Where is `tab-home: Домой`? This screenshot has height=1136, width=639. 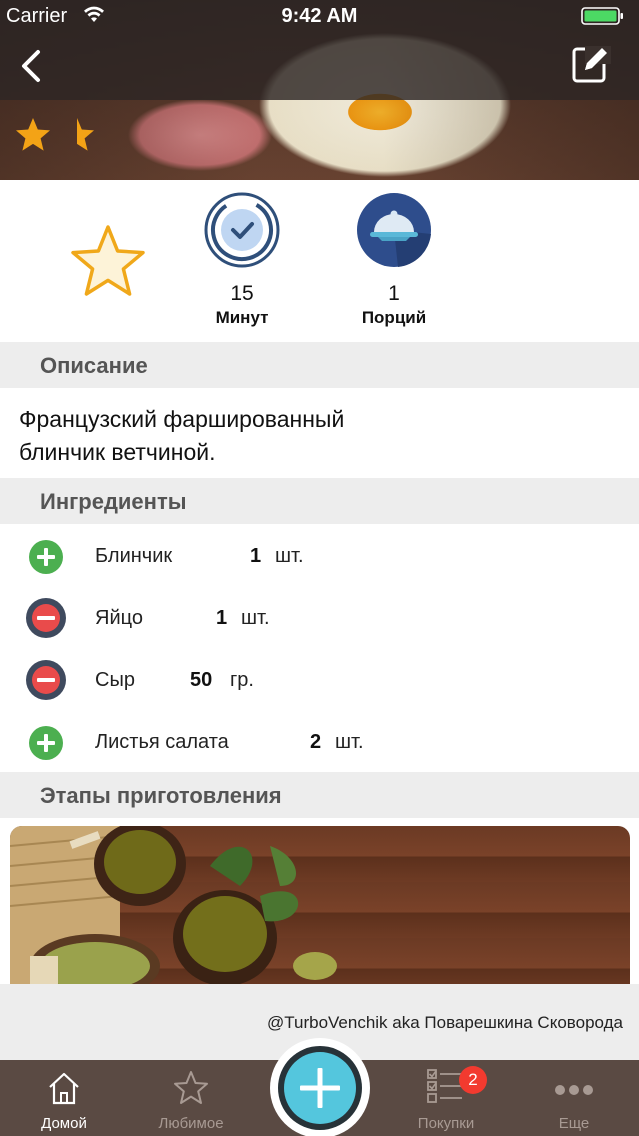 tab-home: Домой is located at coordinates (64, 1098).